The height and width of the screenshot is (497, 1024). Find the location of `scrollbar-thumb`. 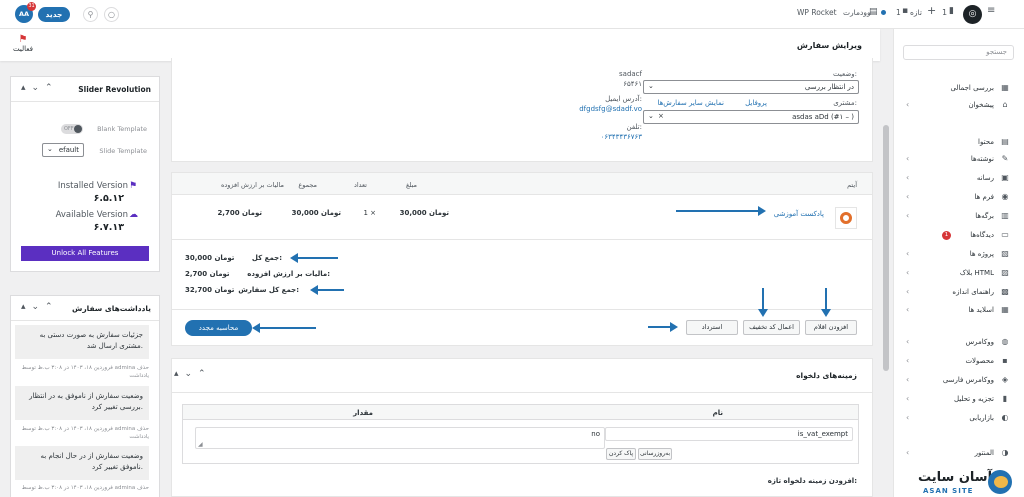

scrollbar-thumb is located at coordinates (886, 248).